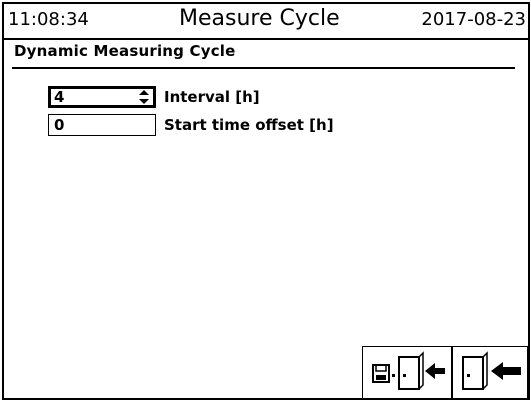  What do you see at coordinates (102, 97) in the screenshot?
I see `interval-input: 4` at bounding box center [102, 97].